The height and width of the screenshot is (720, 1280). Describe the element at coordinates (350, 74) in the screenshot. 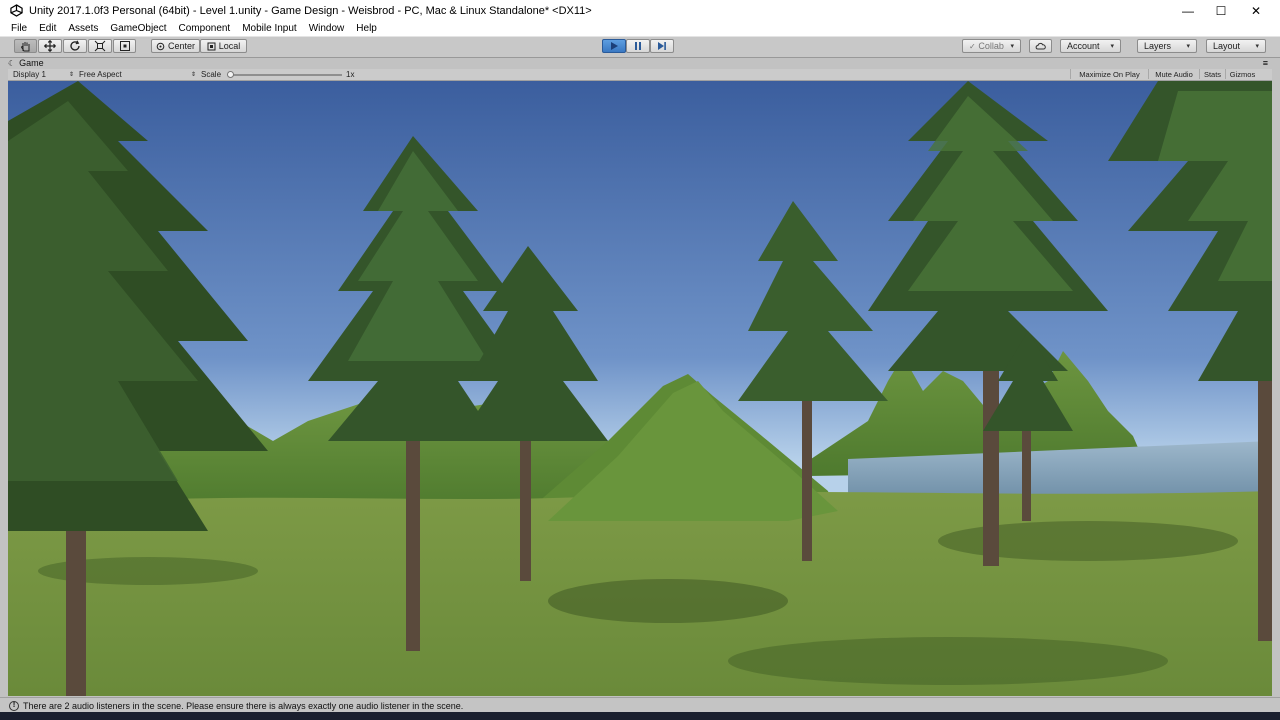

I see `scale-value: 1x` at that location.